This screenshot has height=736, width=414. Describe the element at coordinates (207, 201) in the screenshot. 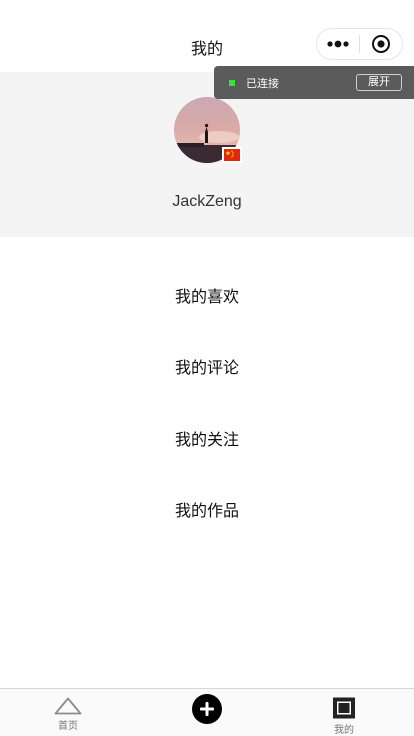

I see `username: JackZeng` at that location.